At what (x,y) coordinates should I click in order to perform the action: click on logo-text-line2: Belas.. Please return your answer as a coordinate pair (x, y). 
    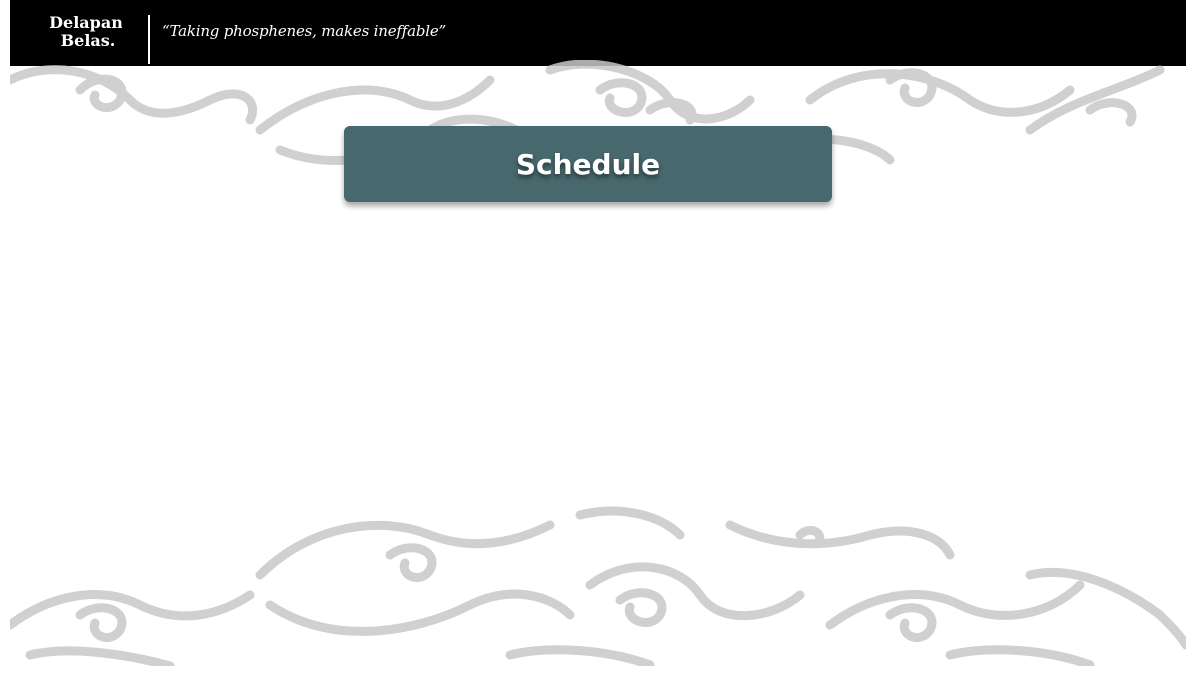
    Looking at the image, I should click on (88, 40).